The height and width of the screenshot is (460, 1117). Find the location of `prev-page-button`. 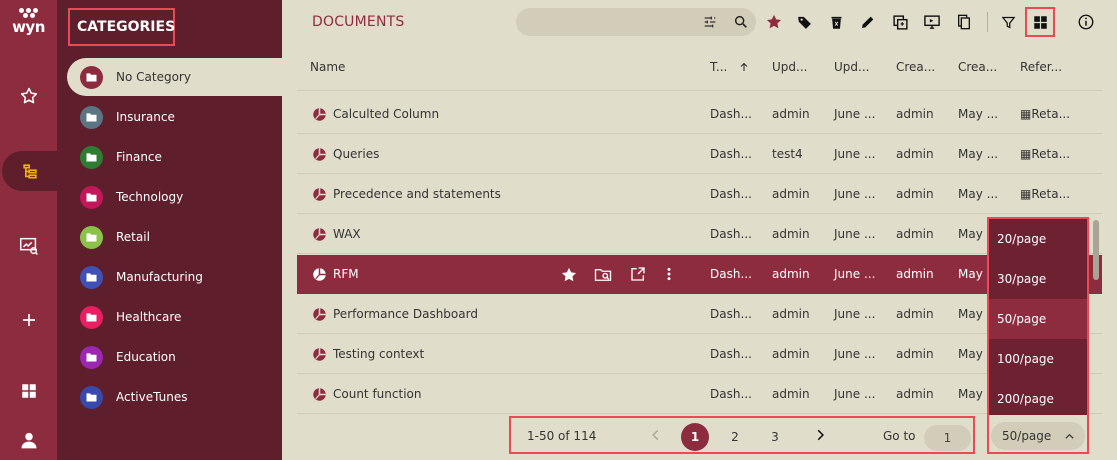

prev-page-button is located at coordinates (656, 435).